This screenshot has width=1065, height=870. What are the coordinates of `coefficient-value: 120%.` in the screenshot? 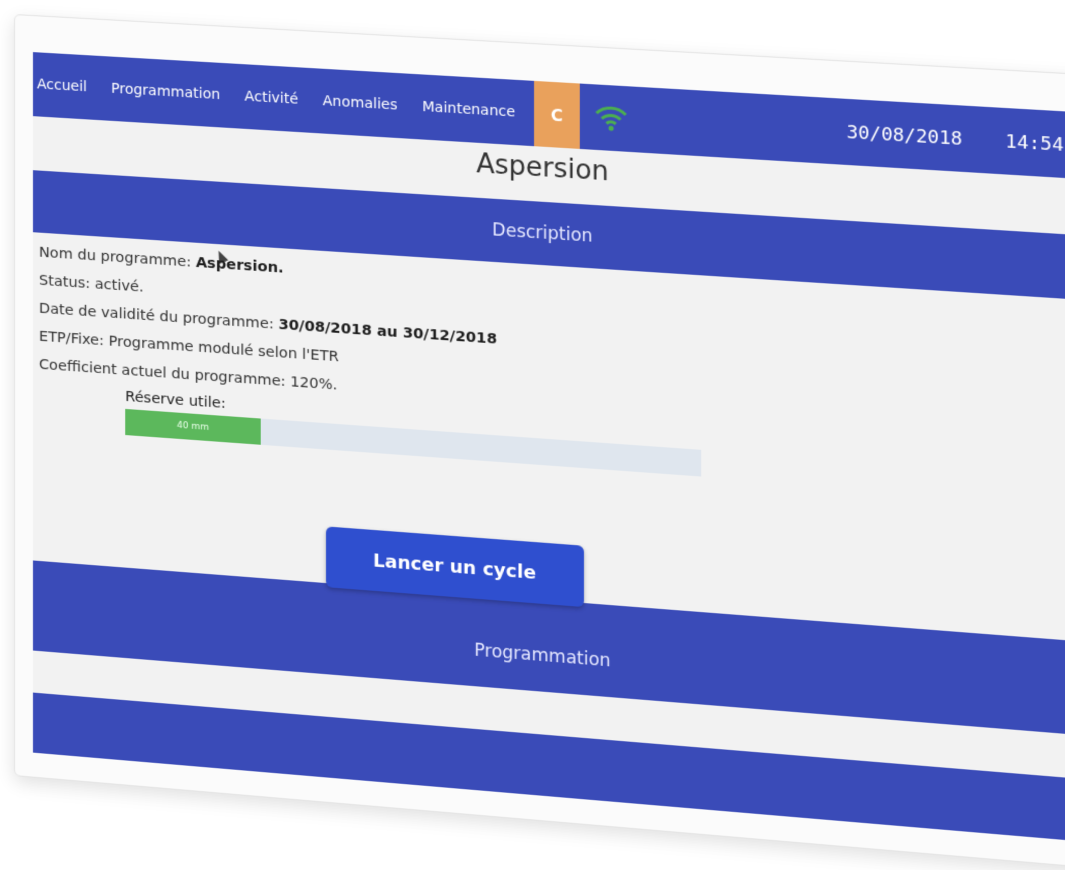 It's located at (314, 384).